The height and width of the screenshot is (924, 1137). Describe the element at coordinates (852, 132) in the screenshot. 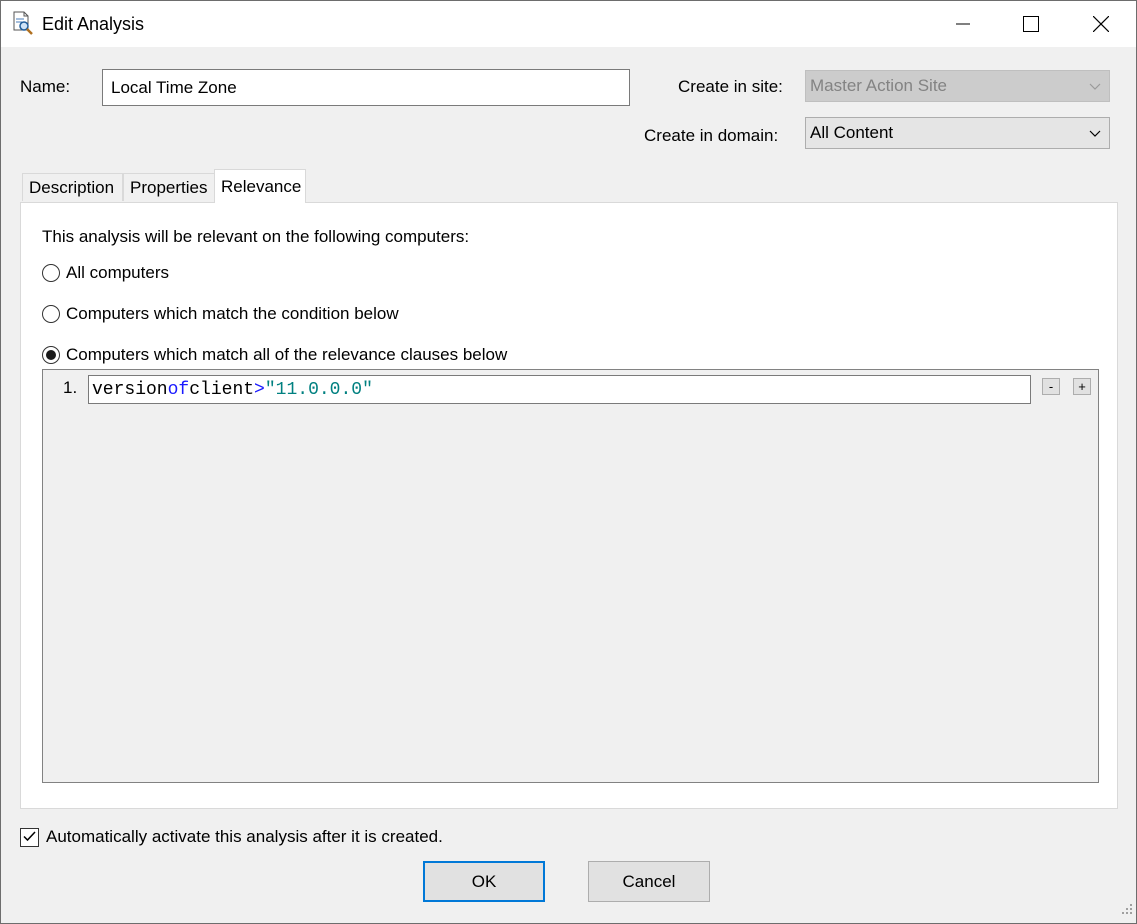

I see `domain-select-value: All Content` at that location.